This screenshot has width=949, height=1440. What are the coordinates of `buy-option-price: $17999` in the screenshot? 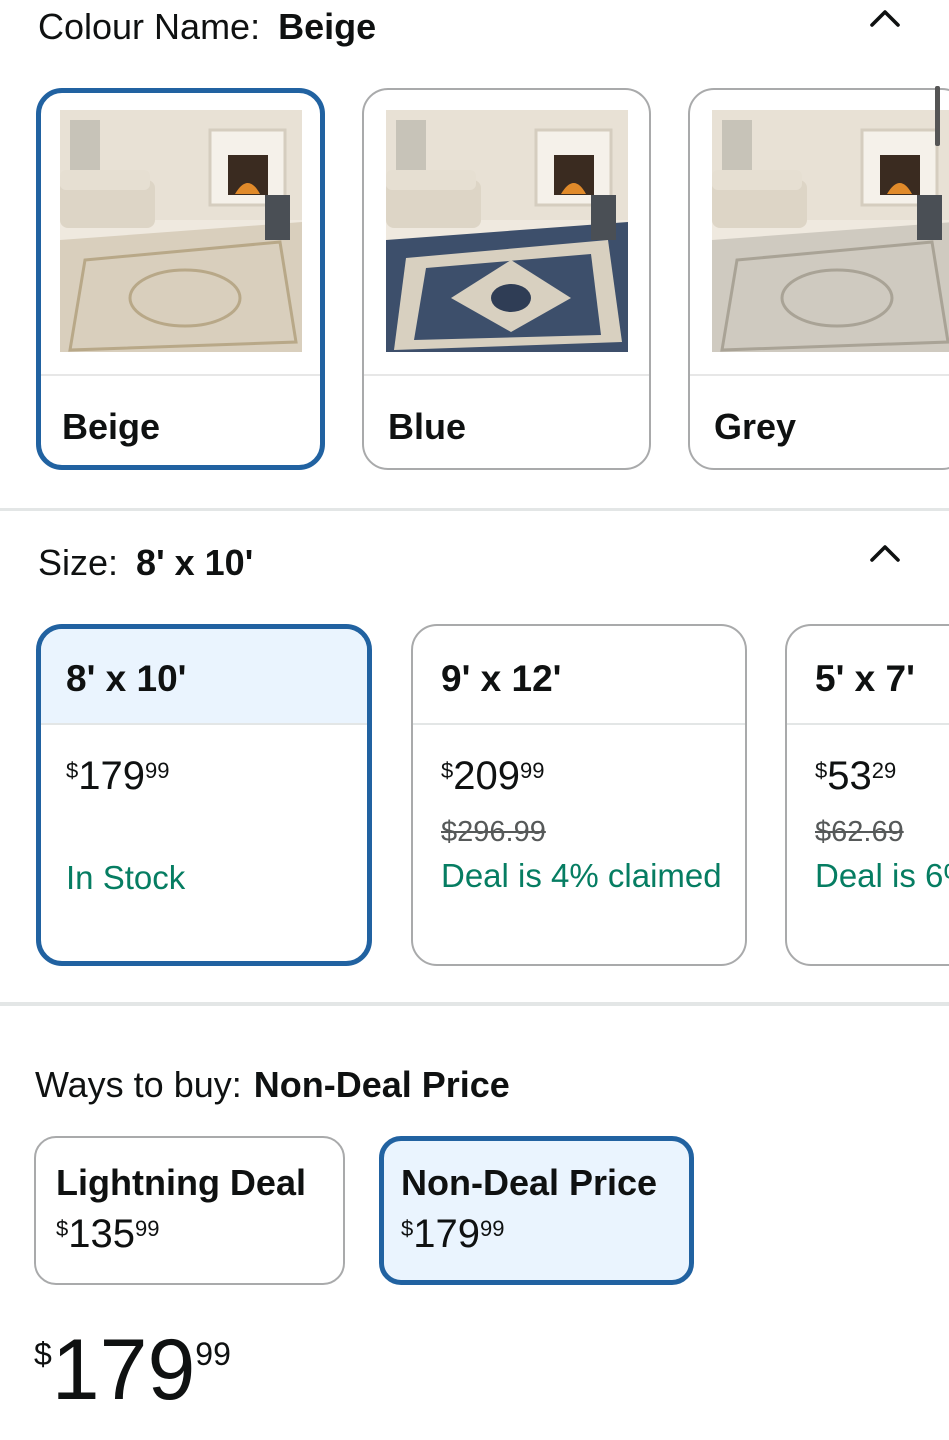 It's located at (452, 1234).